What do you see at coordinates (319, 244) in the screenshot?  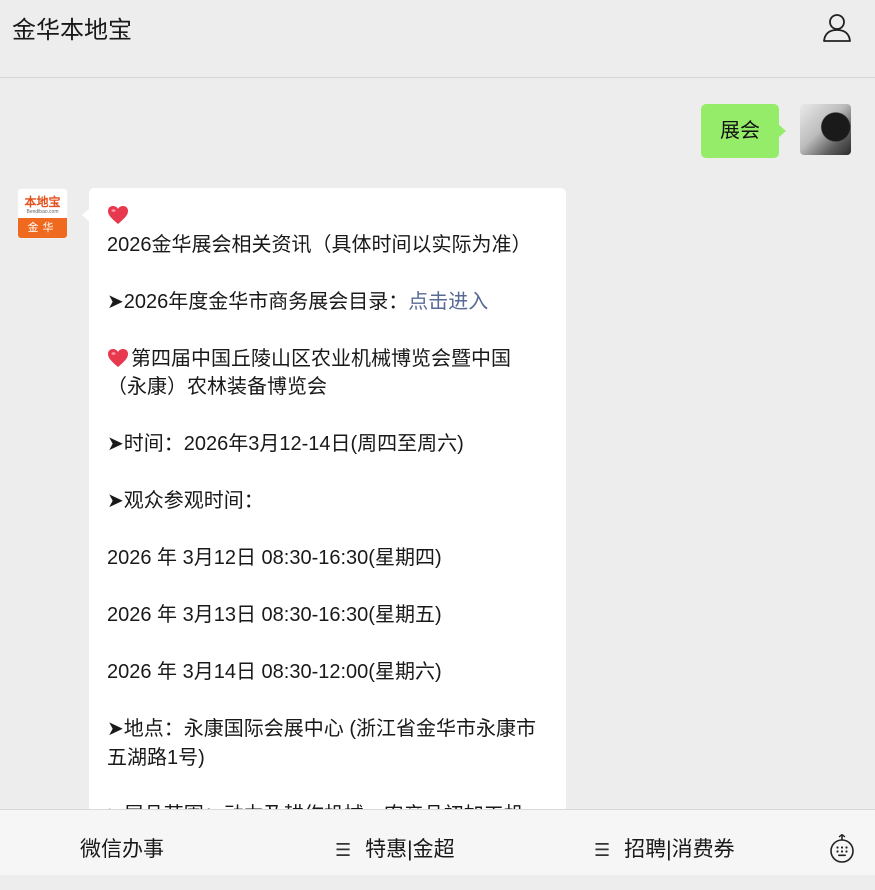 I see `intro-text: 2026金华展会相关资讯（具体时间以实际为准）` at bounding box center [319, 244].